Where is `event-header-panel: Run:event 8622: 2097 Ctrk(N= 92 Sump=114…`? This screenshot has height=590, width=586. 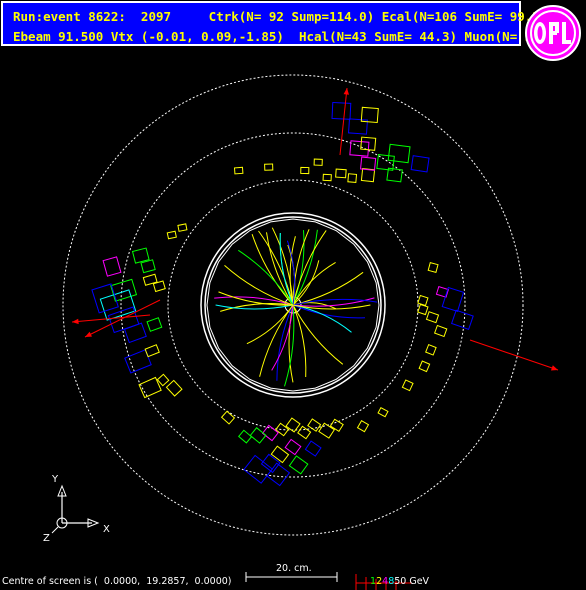
event-header-panel: Run:event 8622: 2097 Ctrk(N= 92 Sump=114… is located at coordinates (274, 23).